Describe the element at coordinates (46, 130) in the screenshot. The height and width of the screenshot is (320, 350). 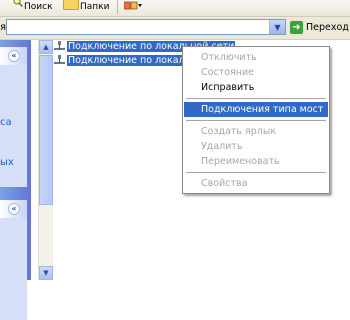
I see `scroll-thumb` at that location.